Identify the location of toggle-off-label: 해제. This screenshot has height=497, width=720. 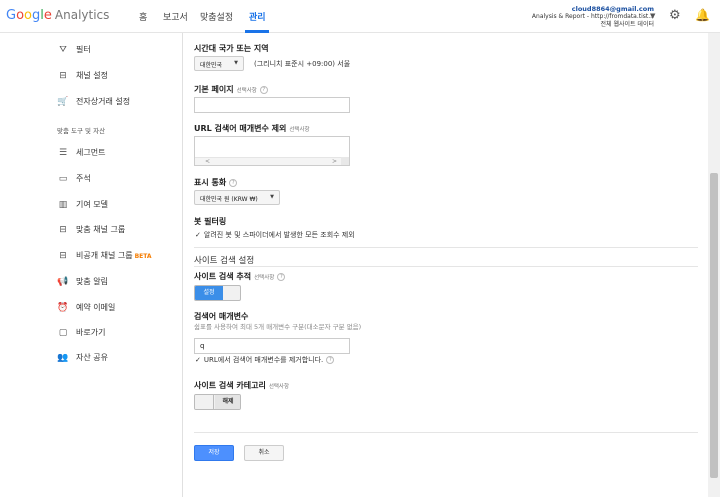
(227, 402).